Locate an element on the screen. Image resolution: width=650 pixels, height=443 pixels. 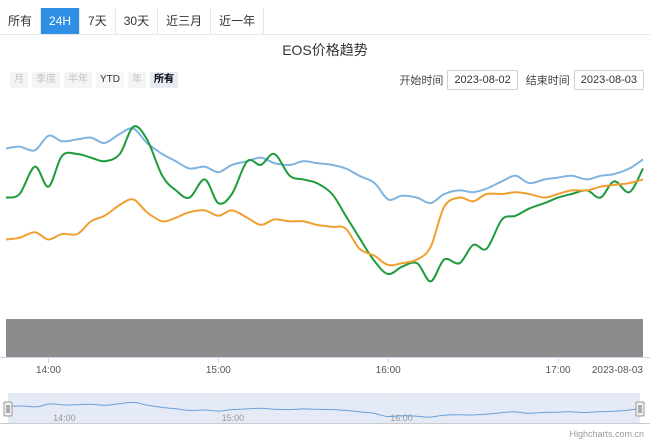
end-date-label: 结束时间 is located at coordinates (547, 81).